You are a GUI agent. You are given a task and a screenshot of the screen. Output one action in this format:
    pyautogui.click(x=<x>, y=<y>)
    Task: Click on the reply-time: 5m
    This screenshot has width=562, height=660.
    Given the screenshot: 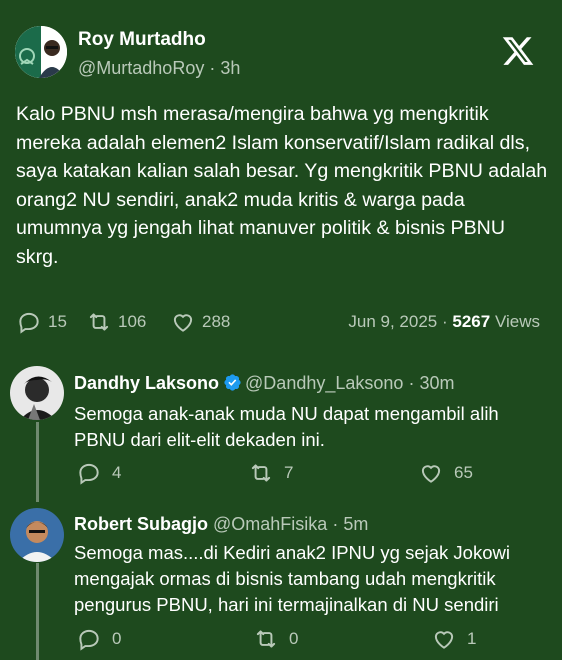 What is the action you would take?
    pyautogui.click(x=355, y=524)
    